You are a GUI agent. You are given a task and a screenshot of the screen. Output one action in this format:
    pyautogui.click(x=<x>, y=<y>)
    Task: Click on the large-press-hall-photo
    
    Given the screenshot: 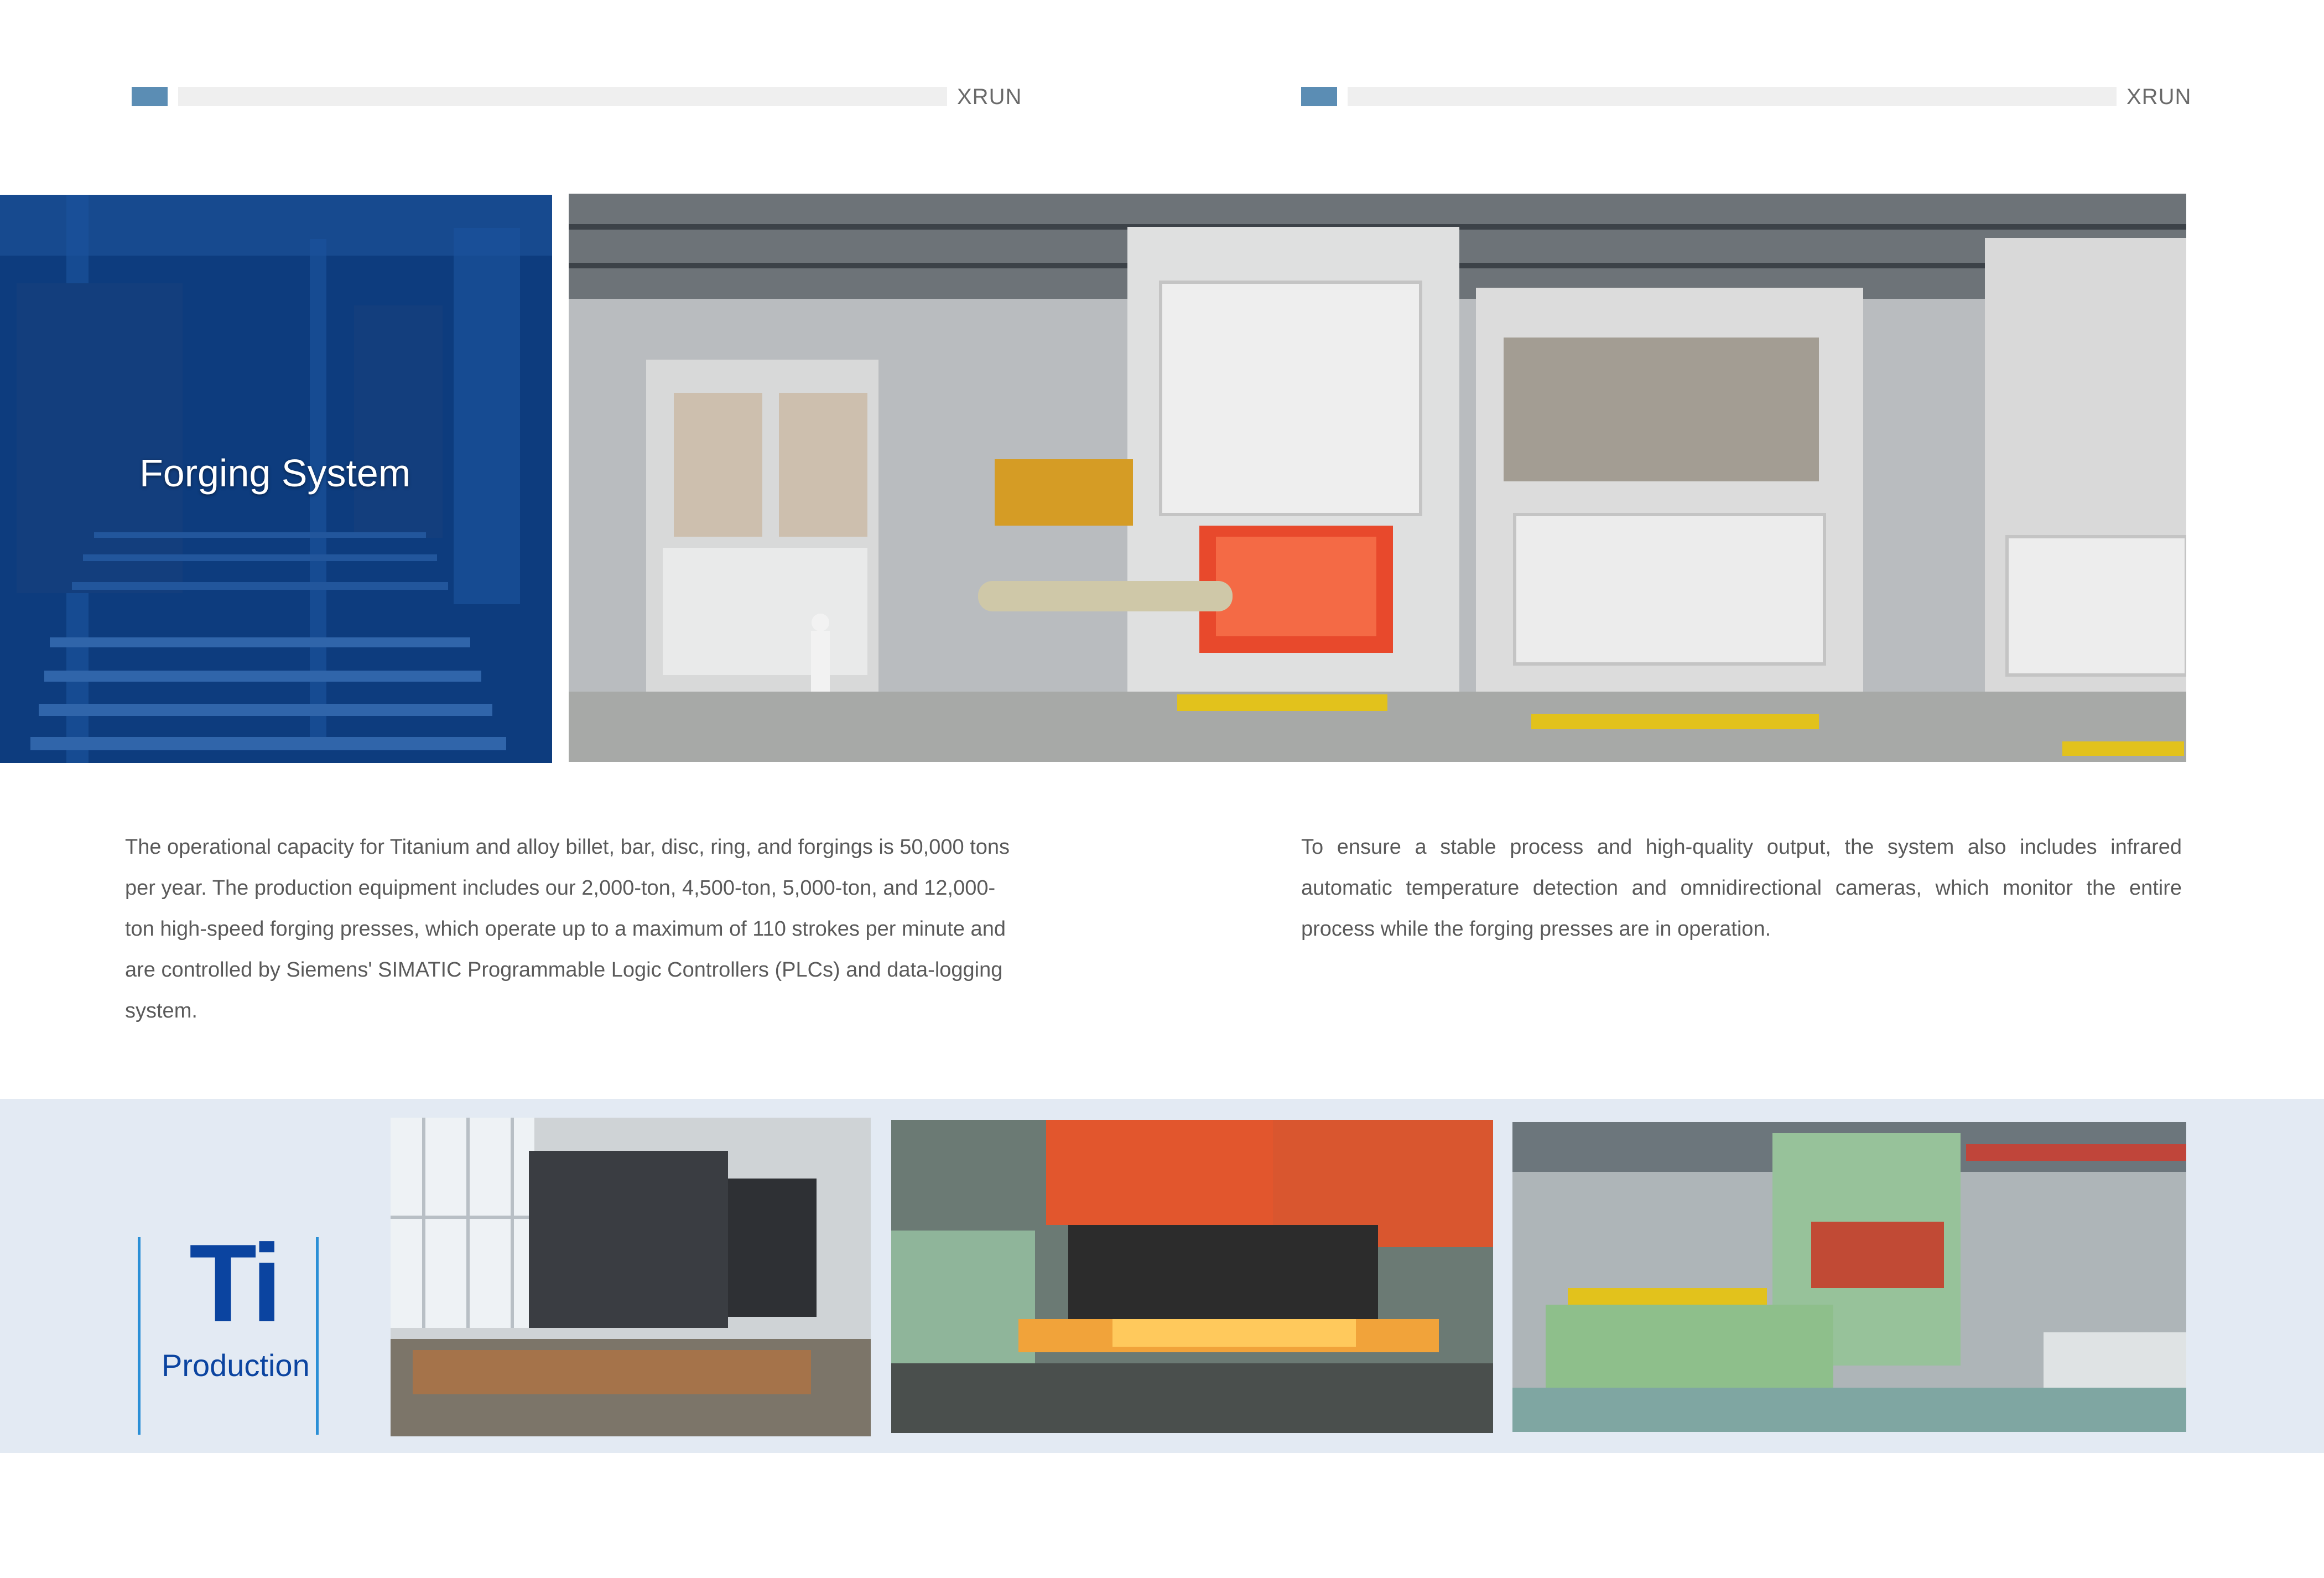 What is the action you would take?
    pyautogui.click(x=1849, y=1277)
    